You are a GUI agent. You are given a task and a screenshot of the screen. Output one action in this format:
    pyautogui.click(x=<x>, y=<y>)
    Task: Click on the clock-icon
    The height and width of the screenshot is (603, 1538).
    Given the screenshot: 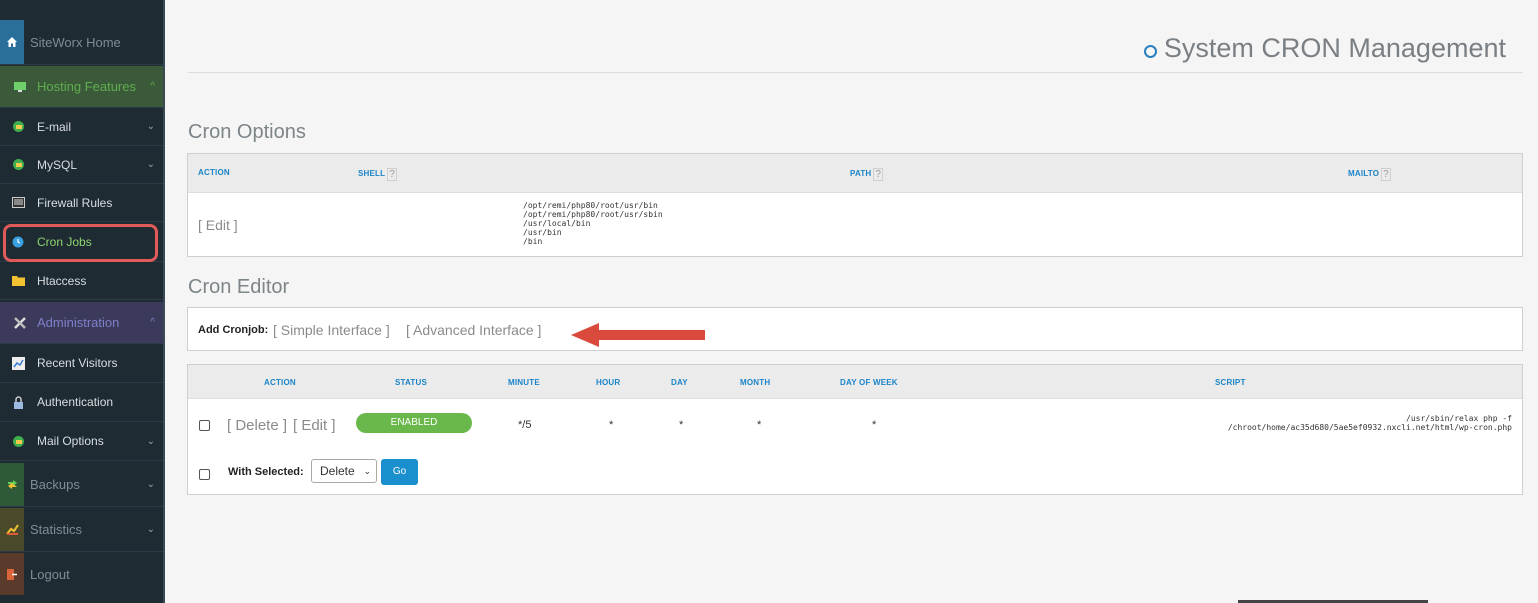 What is the action you would take?
    pyautogui.click(x=1150, y=51)
    